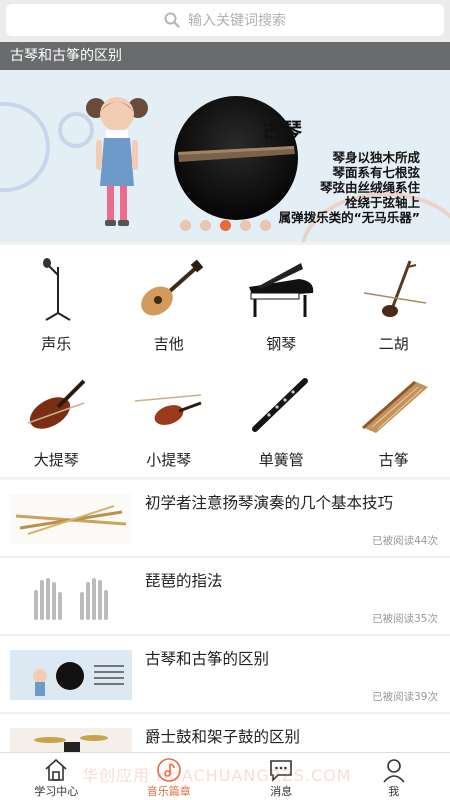 Image resolution: width=450 pixels, height=800 pixels. I want to click on instrument-guitar: 吉他, so click(169, 303).